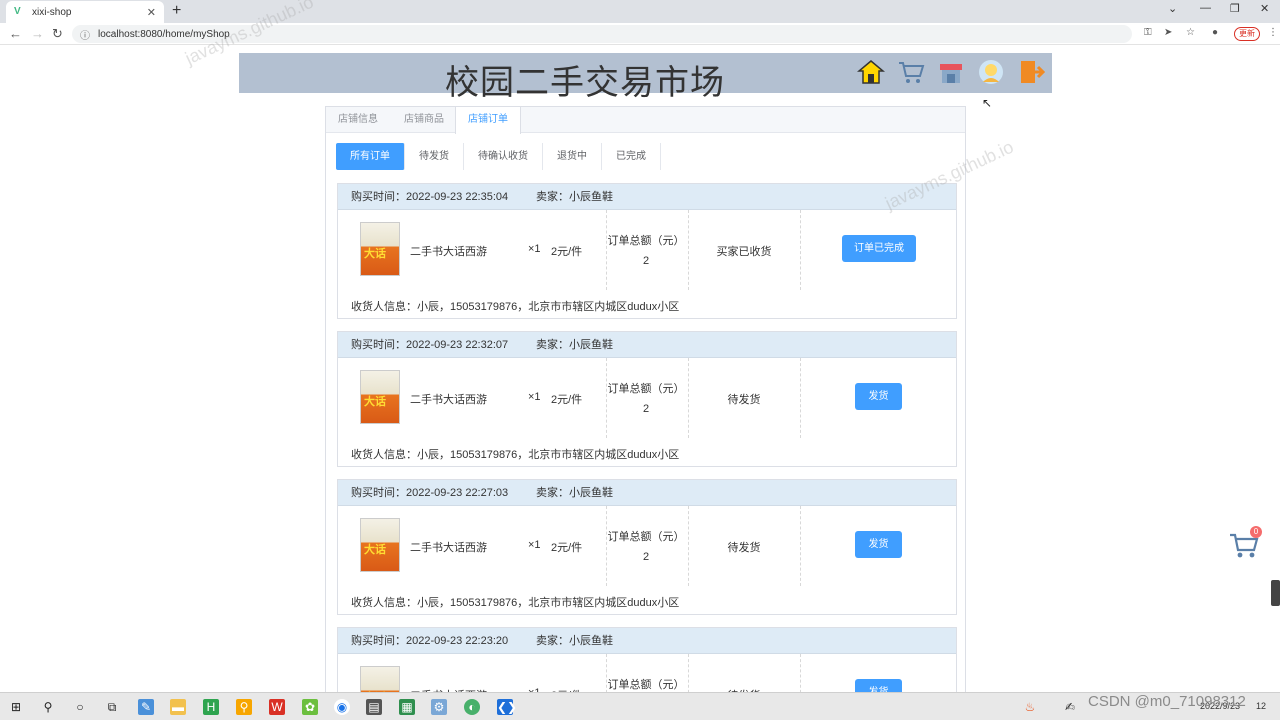  I want to click on forward-icon: →, so click(37, 34).